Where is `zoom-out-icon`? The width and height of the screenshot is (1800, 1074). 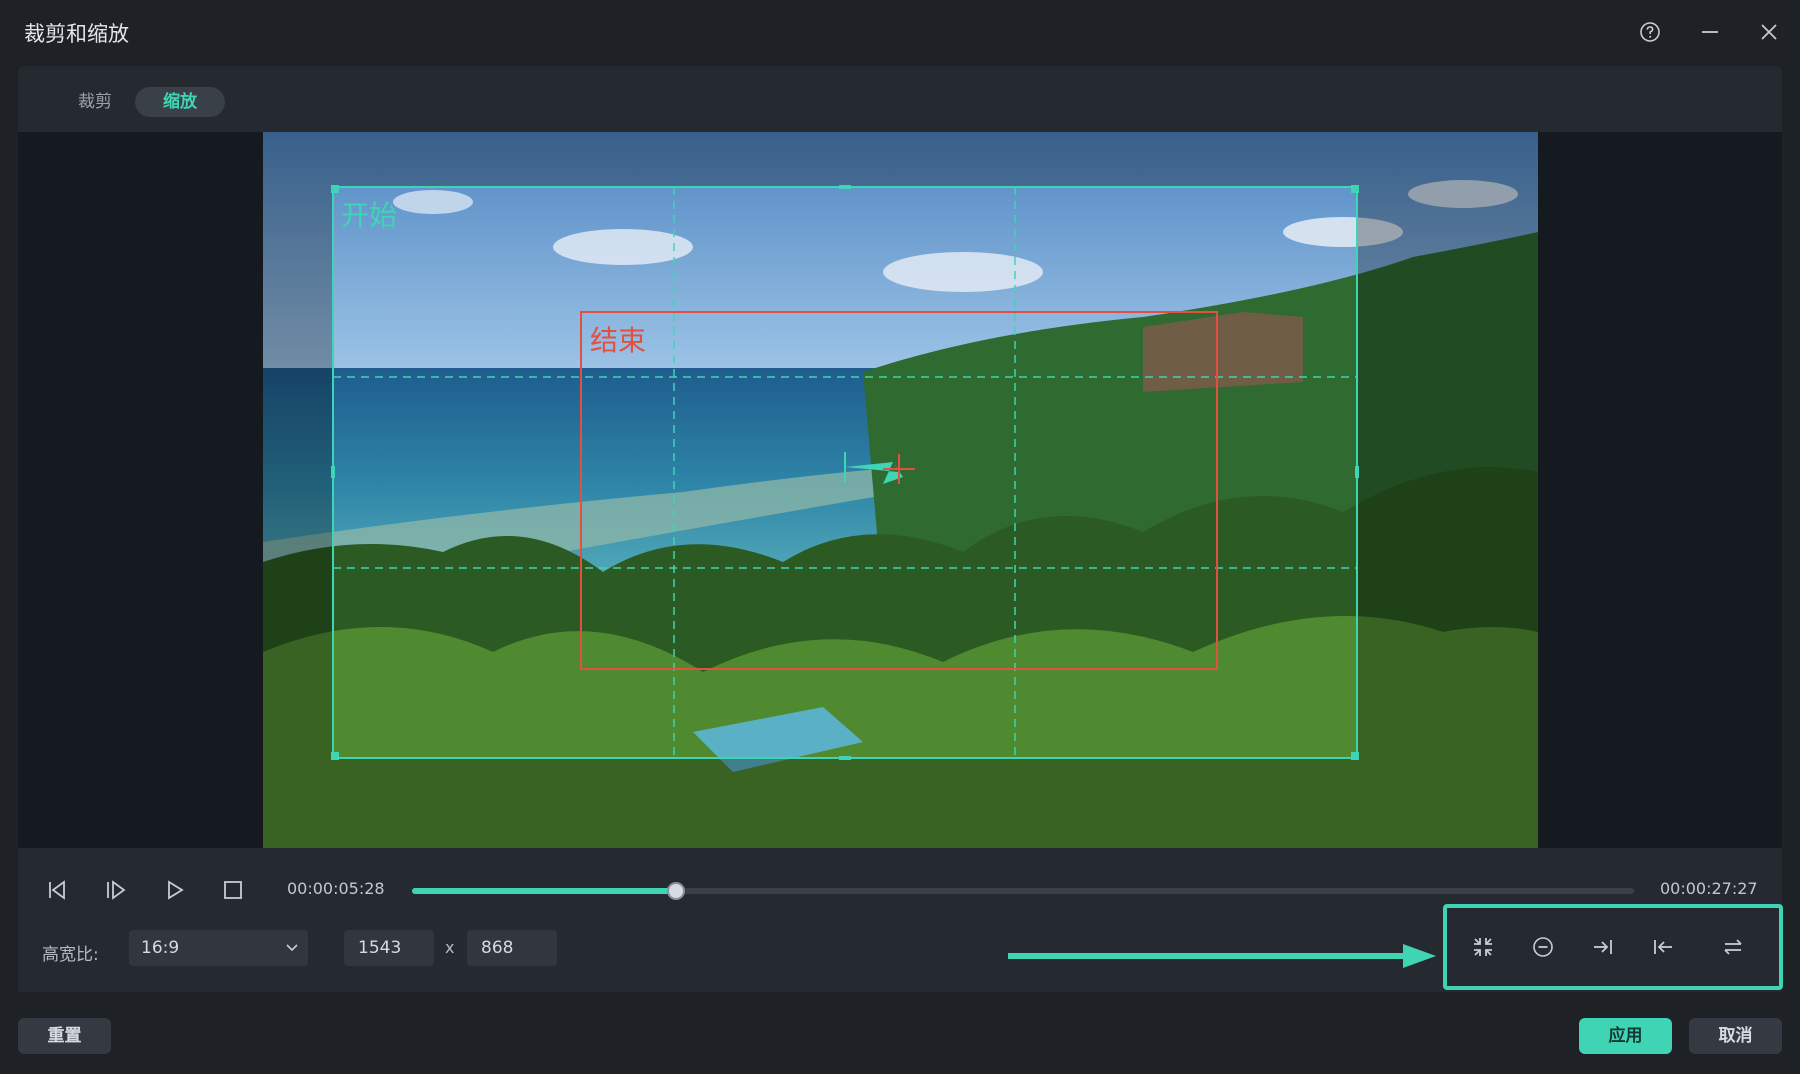 zoom-out-icon is located at coordinates (1543, 947).